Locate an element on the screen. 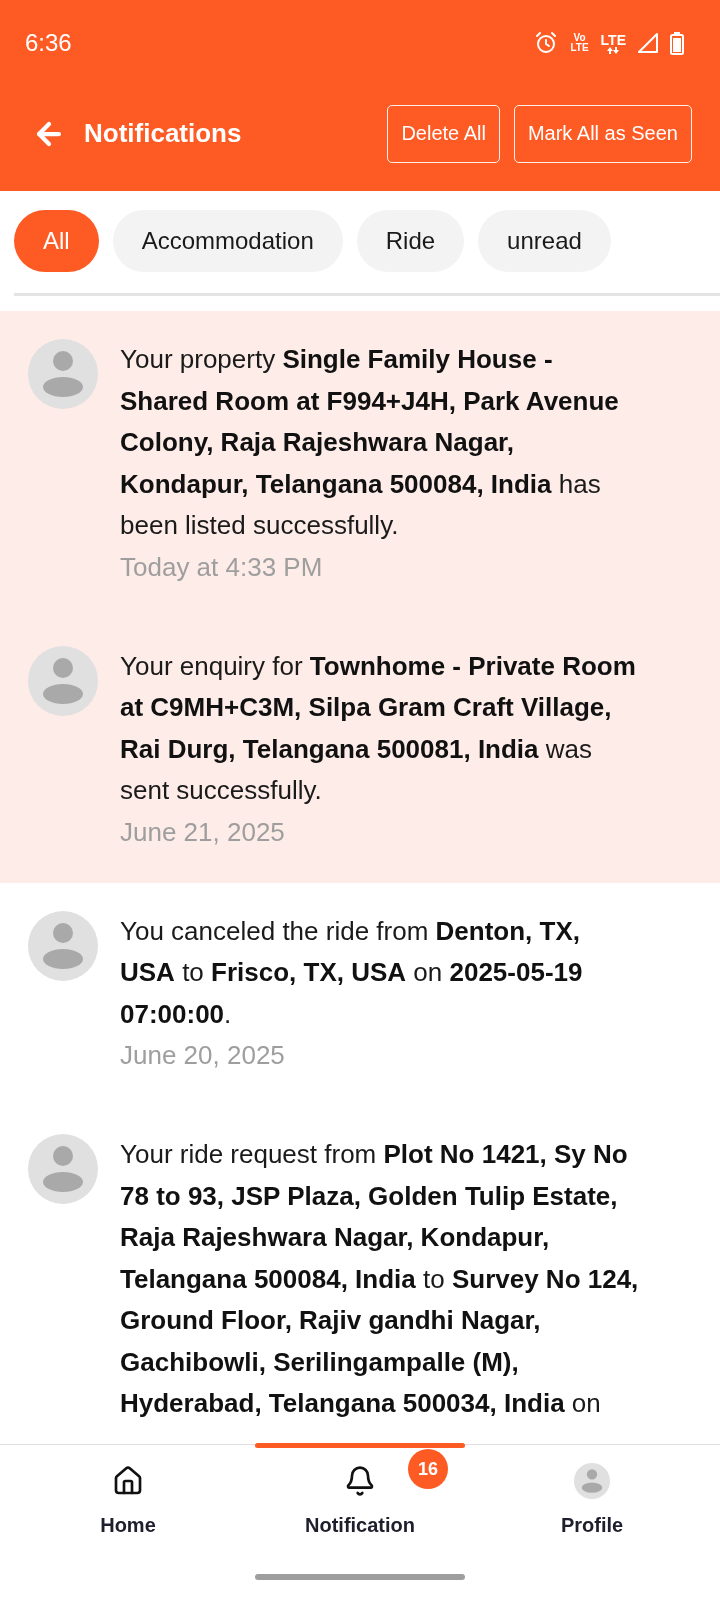 This screenshot has height=1600, width=720. data-arrows-icon is located at coordinates (613, 50).